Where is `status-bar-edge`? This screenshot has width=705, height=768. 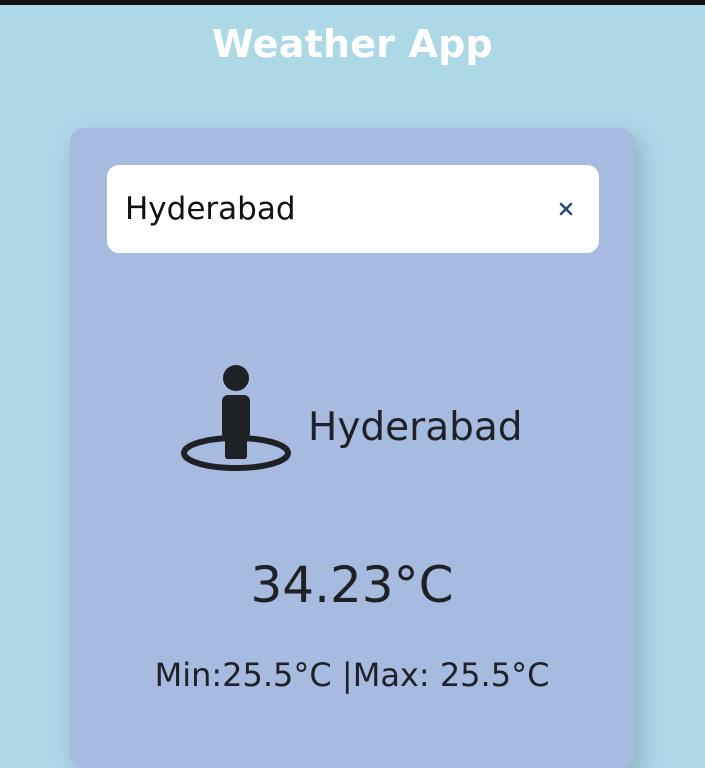 status-bar-edge is located at coordinates (352, 2).